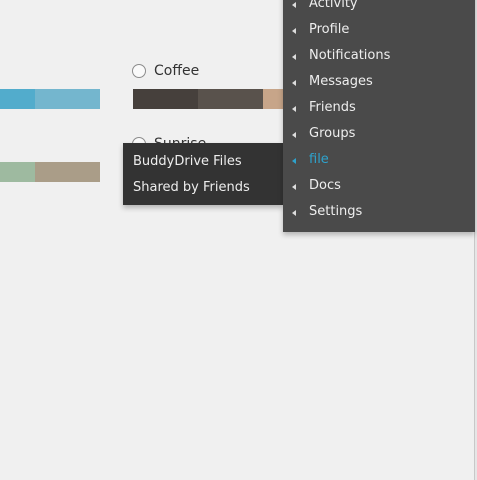 Image resolution: width=477 pixels, height=480 pixels. I want to click on blue-scheme-swatch, so click(50, 99).